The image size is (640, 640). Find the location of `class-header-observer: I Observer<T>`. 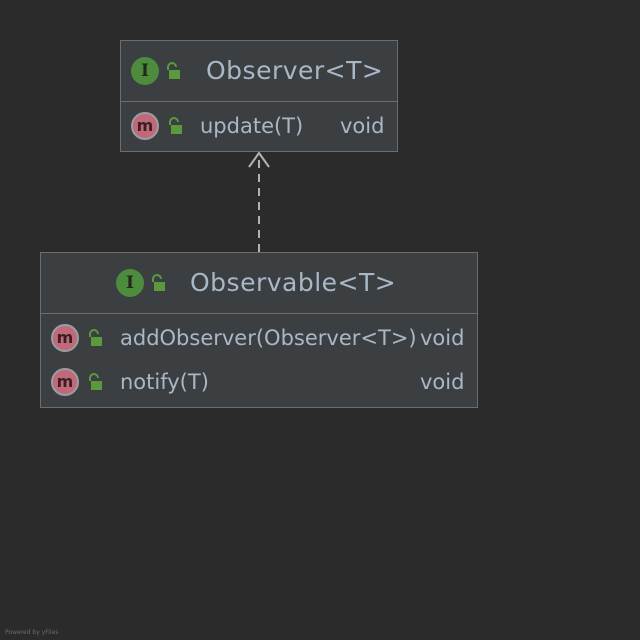

class-header-observer: I Observer<T> is located at coordinates (259, 71).